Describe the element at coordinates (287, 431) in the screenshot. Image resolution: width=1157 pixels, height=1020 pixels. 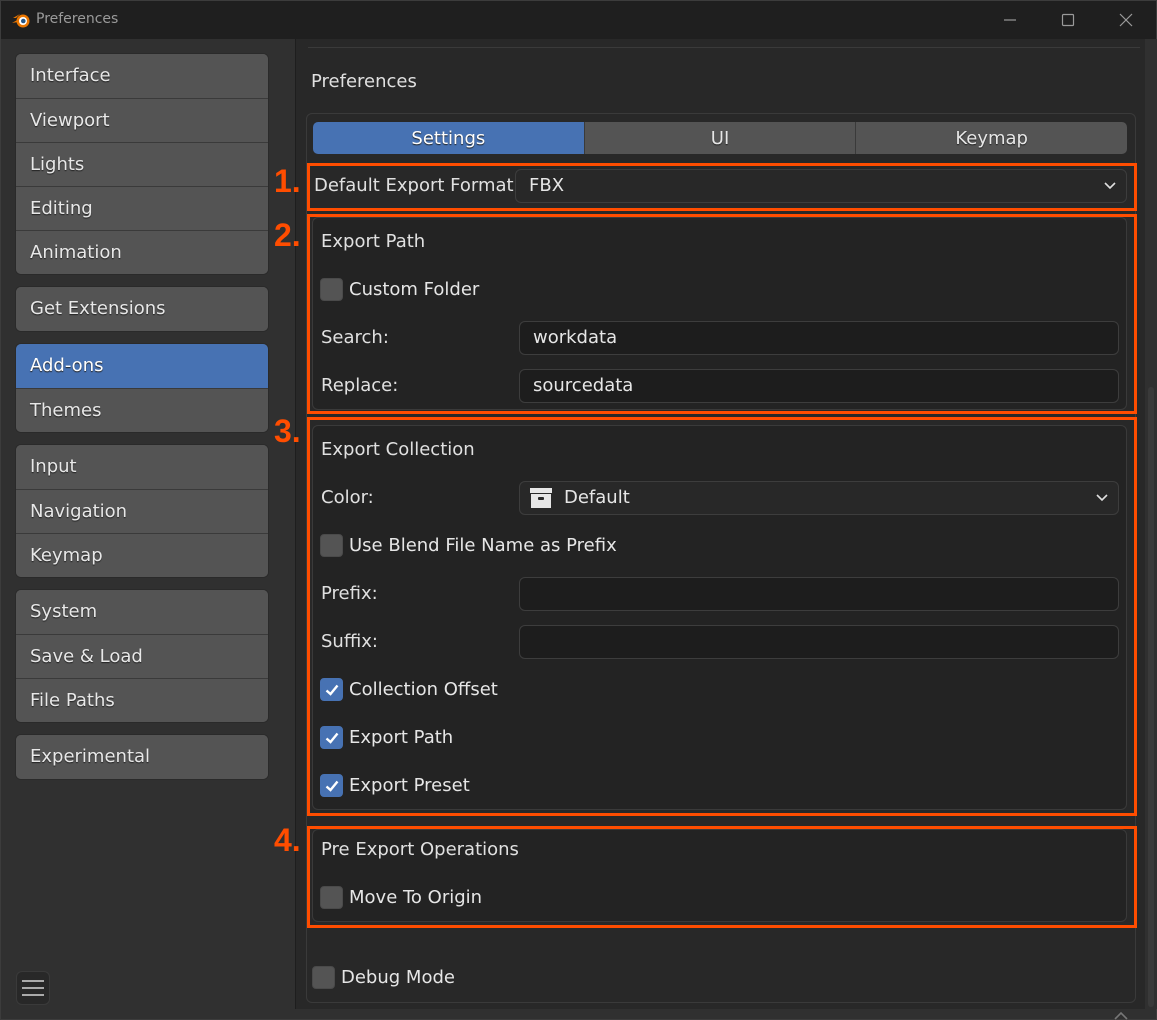
I see `annotation-number-3: 3.` at that location.